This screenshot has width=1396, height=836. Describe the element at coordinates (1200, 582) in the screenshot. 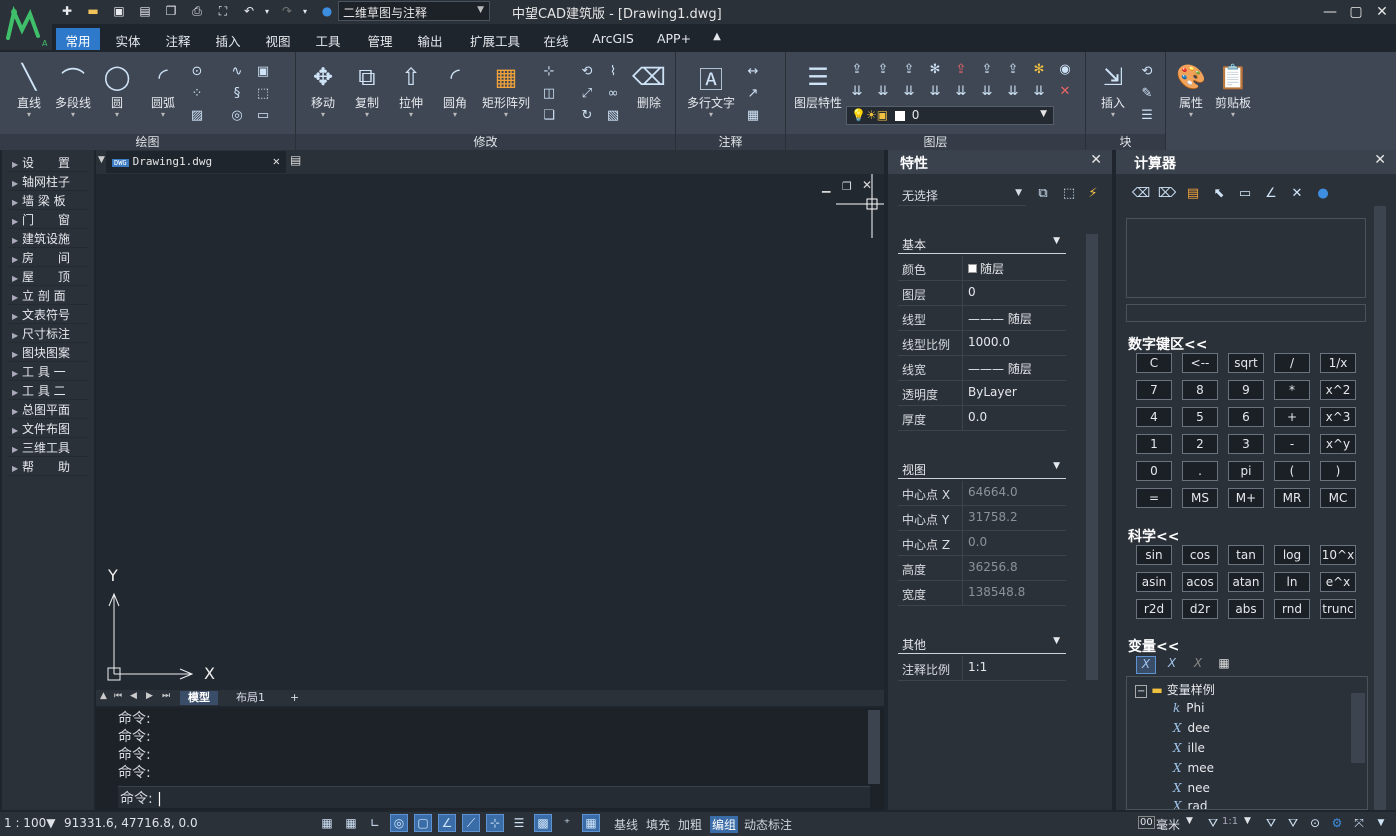

I see `calc-key: acos` at that location.